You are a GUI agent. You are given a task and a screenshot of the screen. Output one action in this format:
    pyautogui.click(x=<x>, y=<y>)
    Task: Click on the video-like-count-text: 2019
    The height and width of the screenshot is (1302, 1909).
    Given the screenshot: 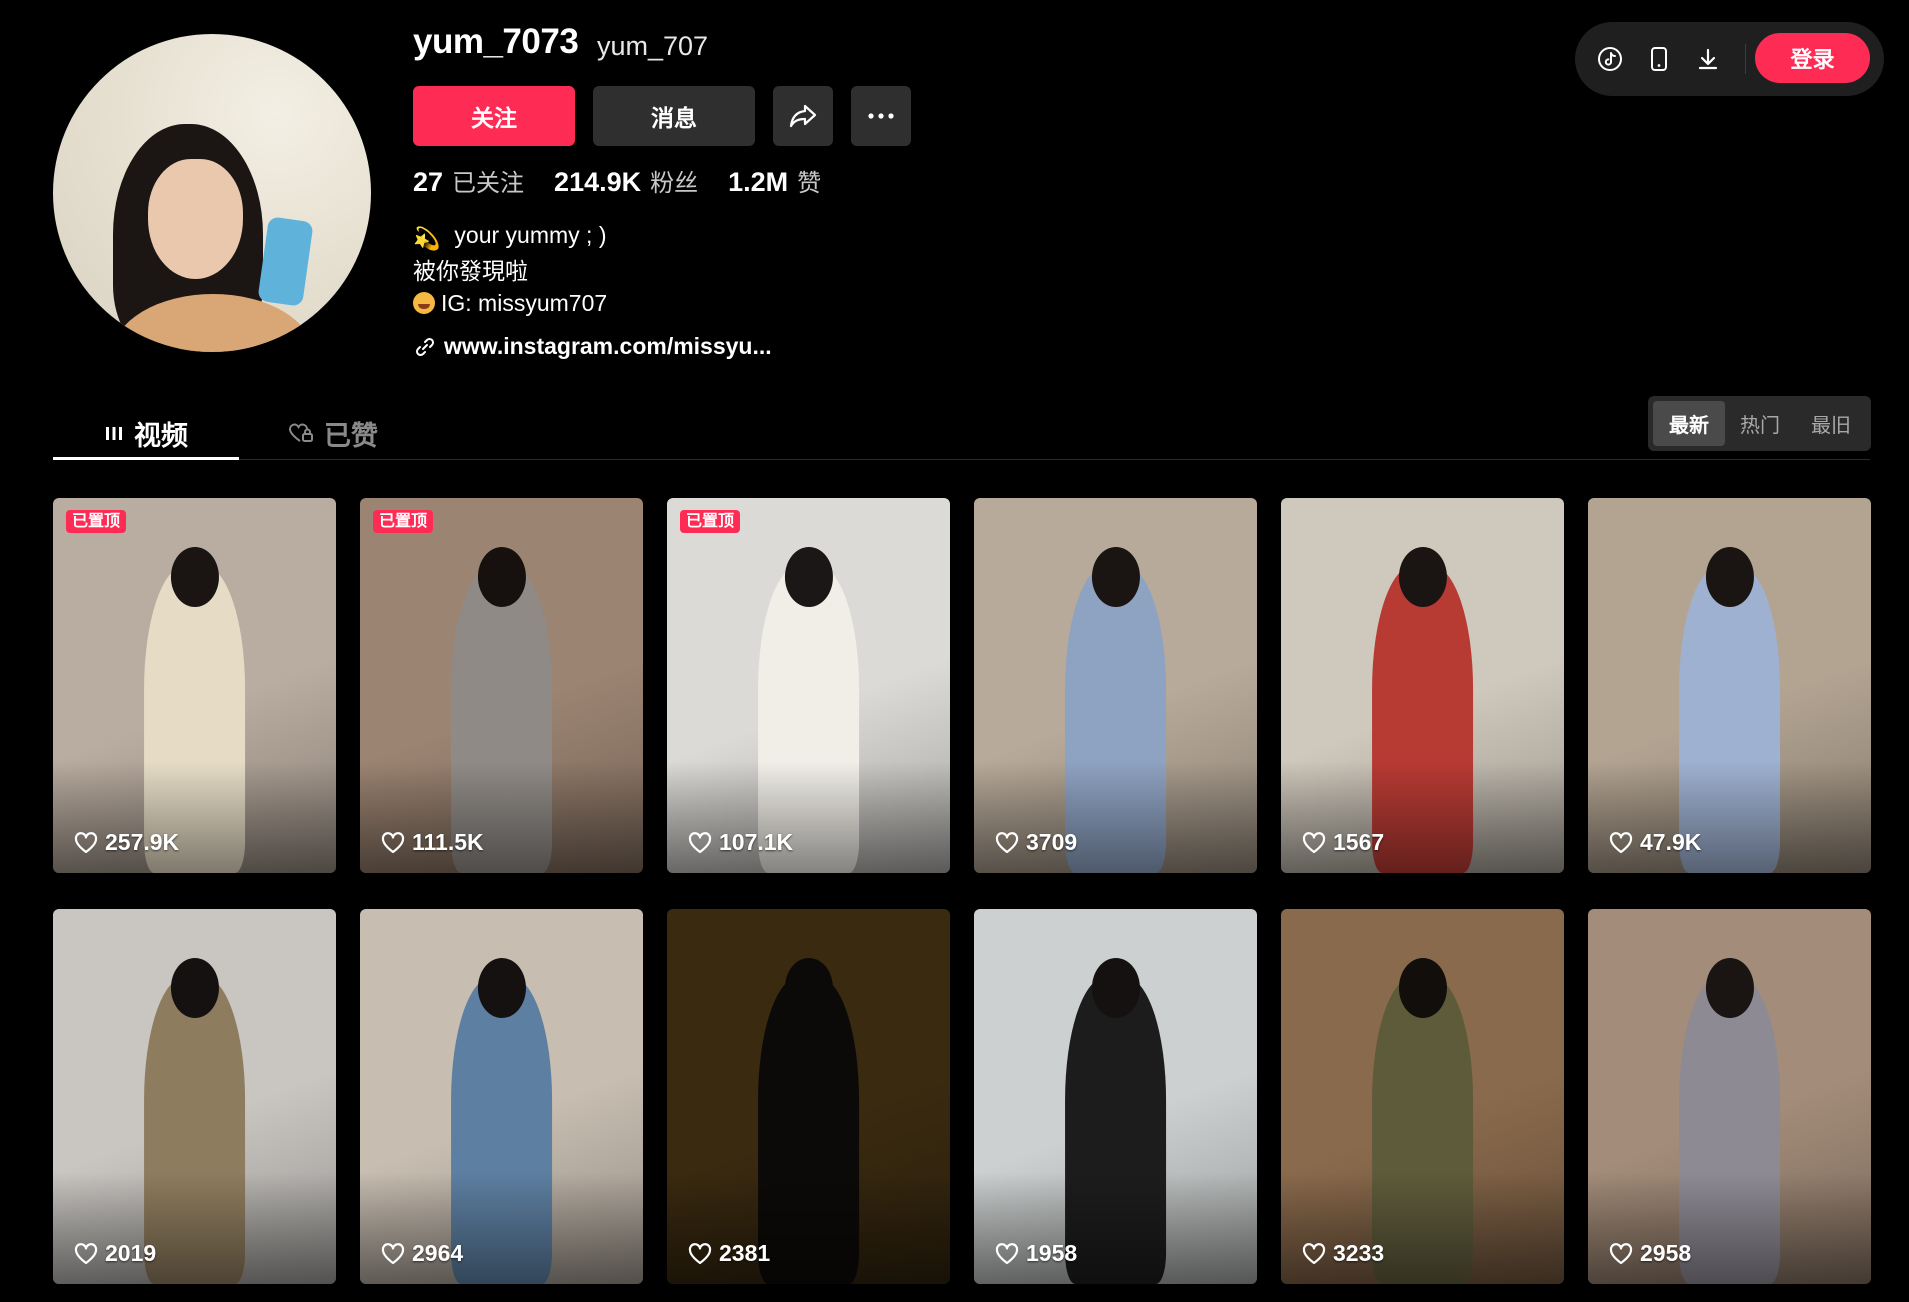 What is the action you would take?
    pyautogui.click(x=131, y=1253)
    